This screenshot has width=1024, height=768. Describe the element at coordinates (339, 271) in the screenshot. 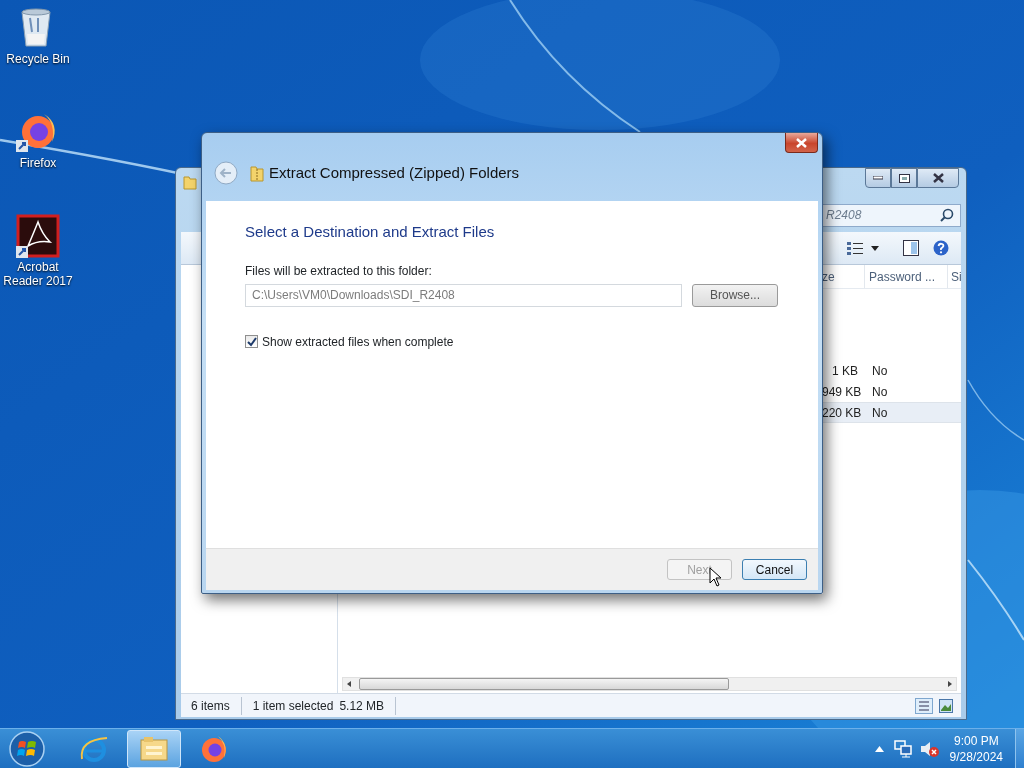

I see `field-label: Files will be extracted to this folder:` at that location.